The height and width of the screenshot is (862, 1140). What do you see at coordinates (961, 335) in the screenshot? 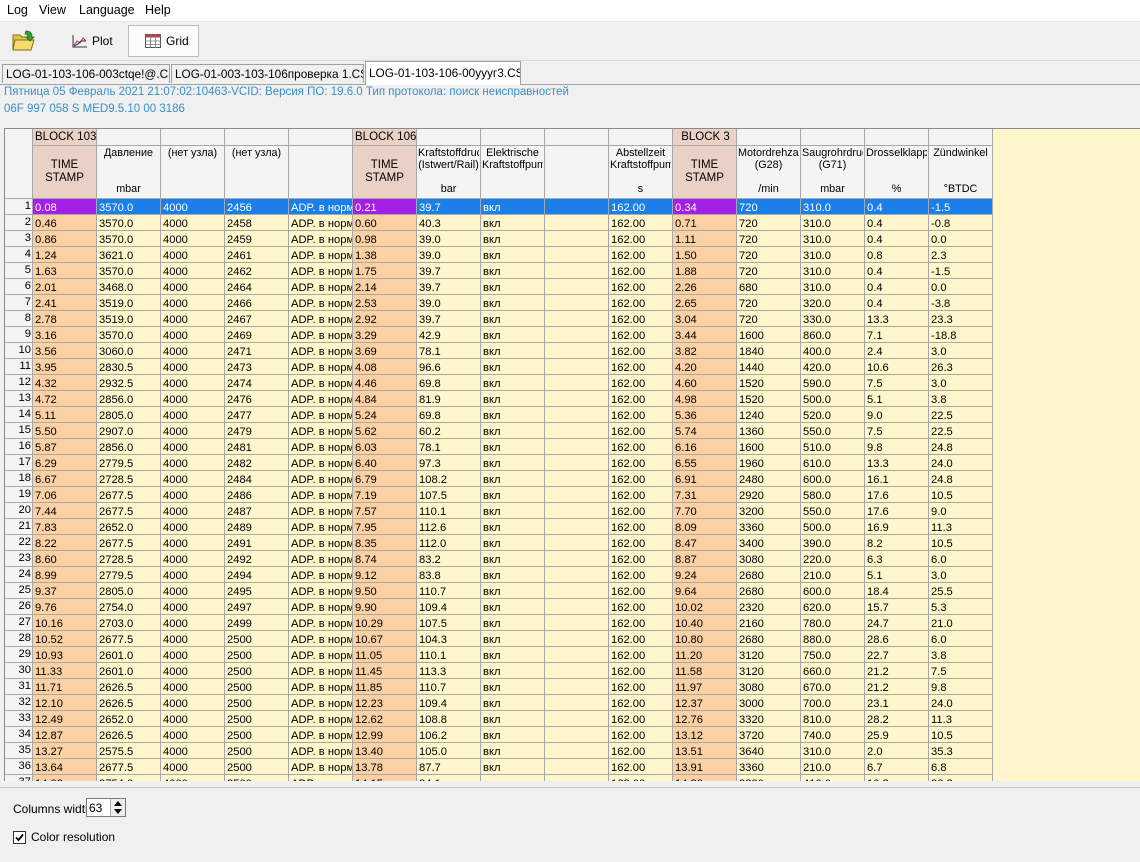
I see `grid-cell: -18.8` at bounding box center [961, 335].